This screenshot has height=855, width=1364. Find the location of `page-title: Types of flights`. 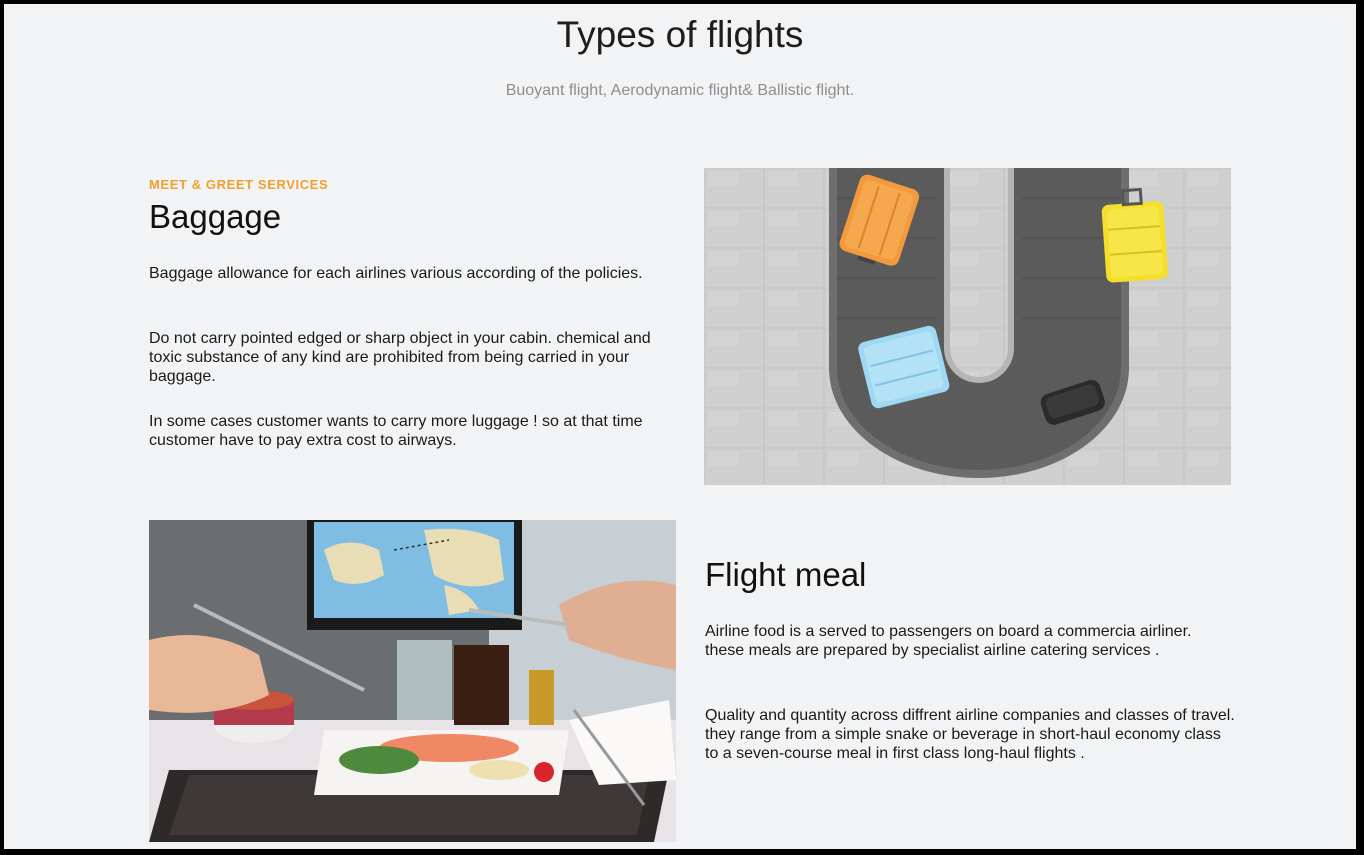

page-title: Types of flights is located at coordinates (680, 34).